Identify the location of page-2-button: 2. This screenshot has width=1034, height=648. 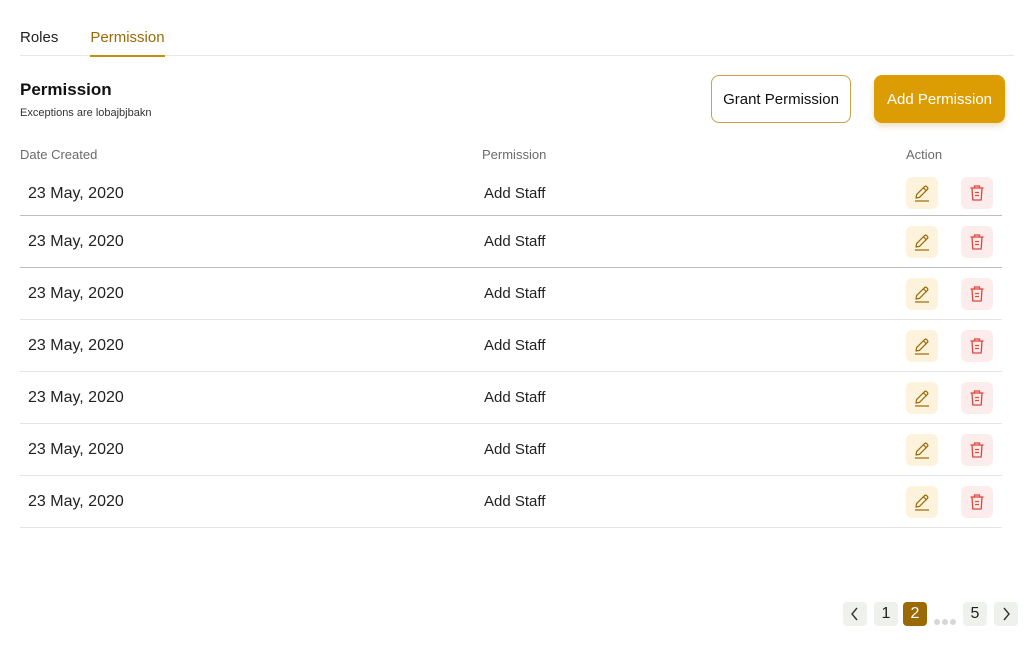
(915, 614).